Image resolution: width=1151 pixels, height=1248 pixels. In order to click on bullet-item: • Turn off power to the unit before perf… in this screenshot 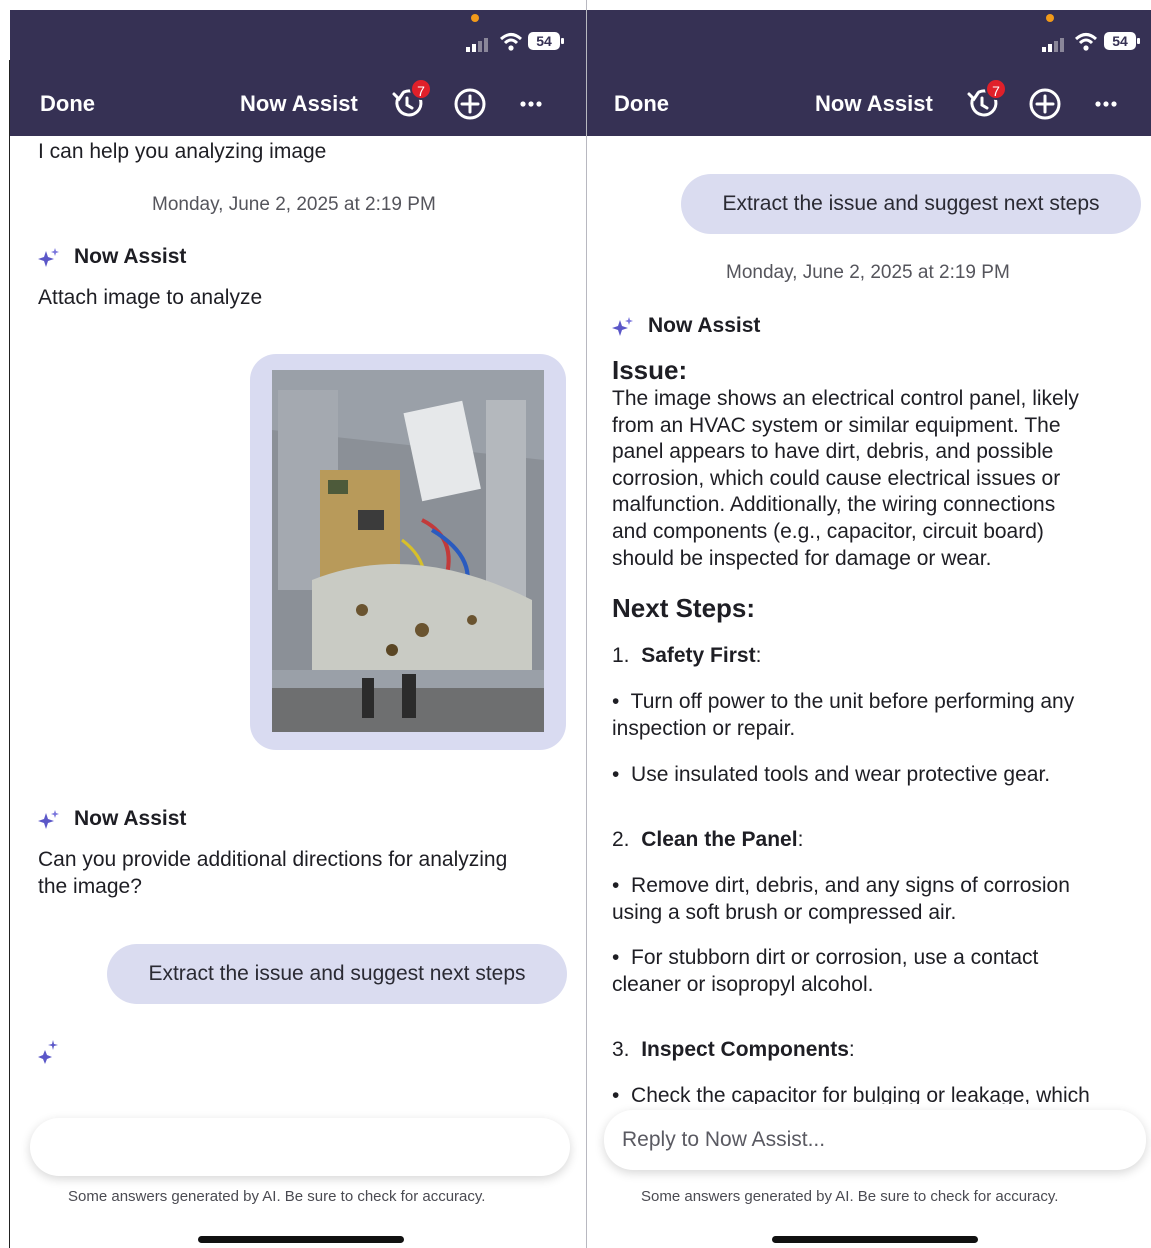, I will do `click(843, 702)`.